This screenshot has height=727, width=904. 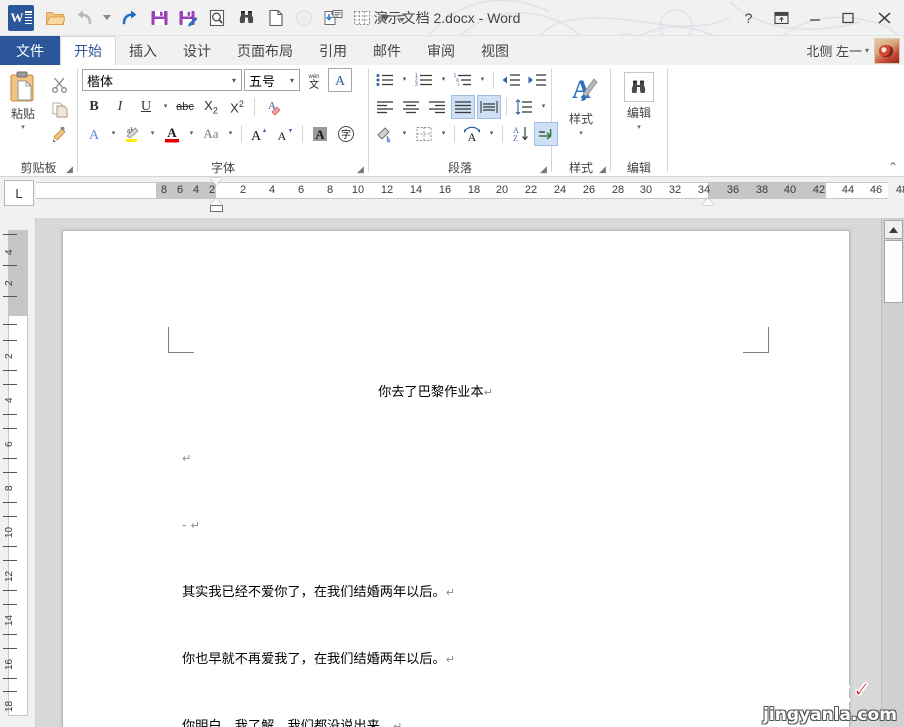 What do you see at coordinates (402, 18) in the screenshot?
I see `customize-qat-icon` at bounding box center [402, 18].